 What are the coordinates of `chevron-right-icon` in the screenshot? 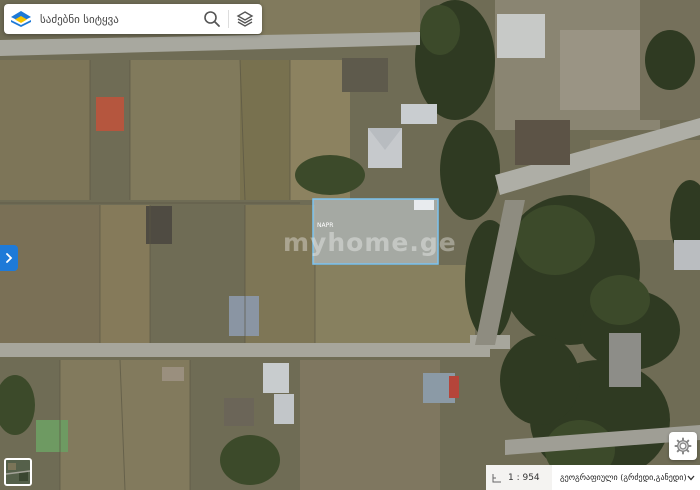 It's located at (9, 258).